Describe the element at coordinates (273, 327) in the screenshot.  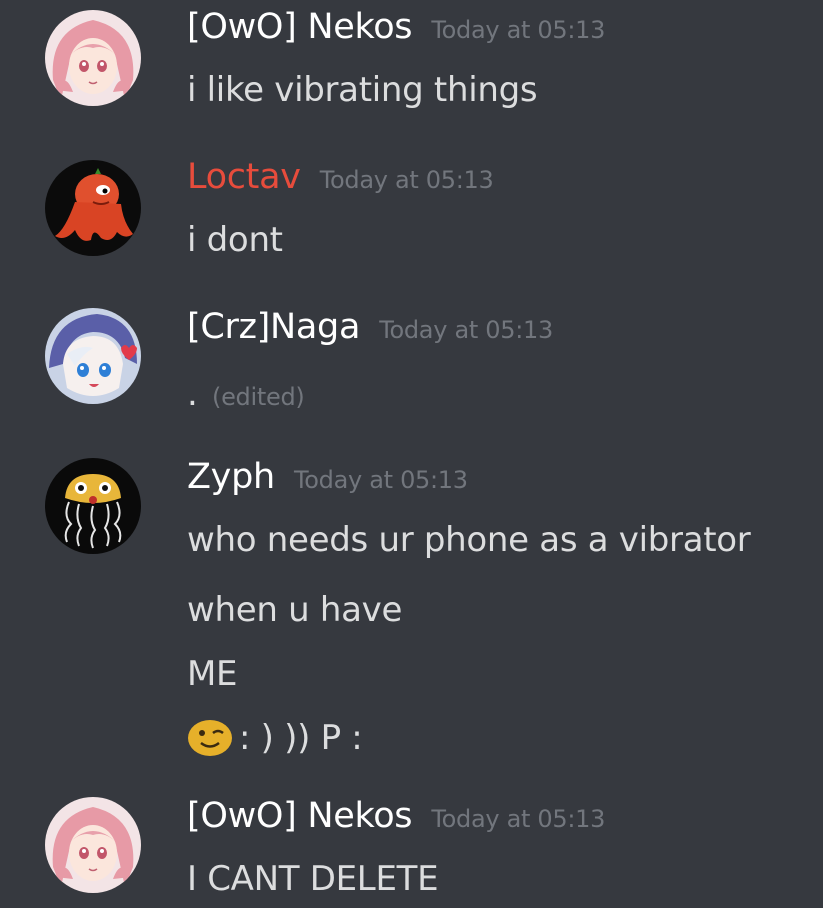
I see `username: [Crz]Naga` at that location.